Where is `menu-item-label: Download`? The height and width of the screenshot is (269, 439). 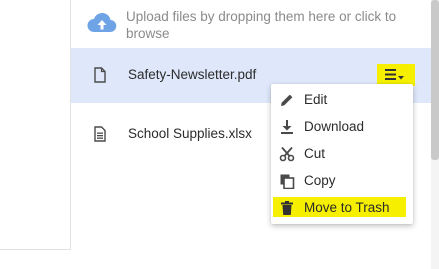
menu-item-label: Download is located at coordinates (334, 126).